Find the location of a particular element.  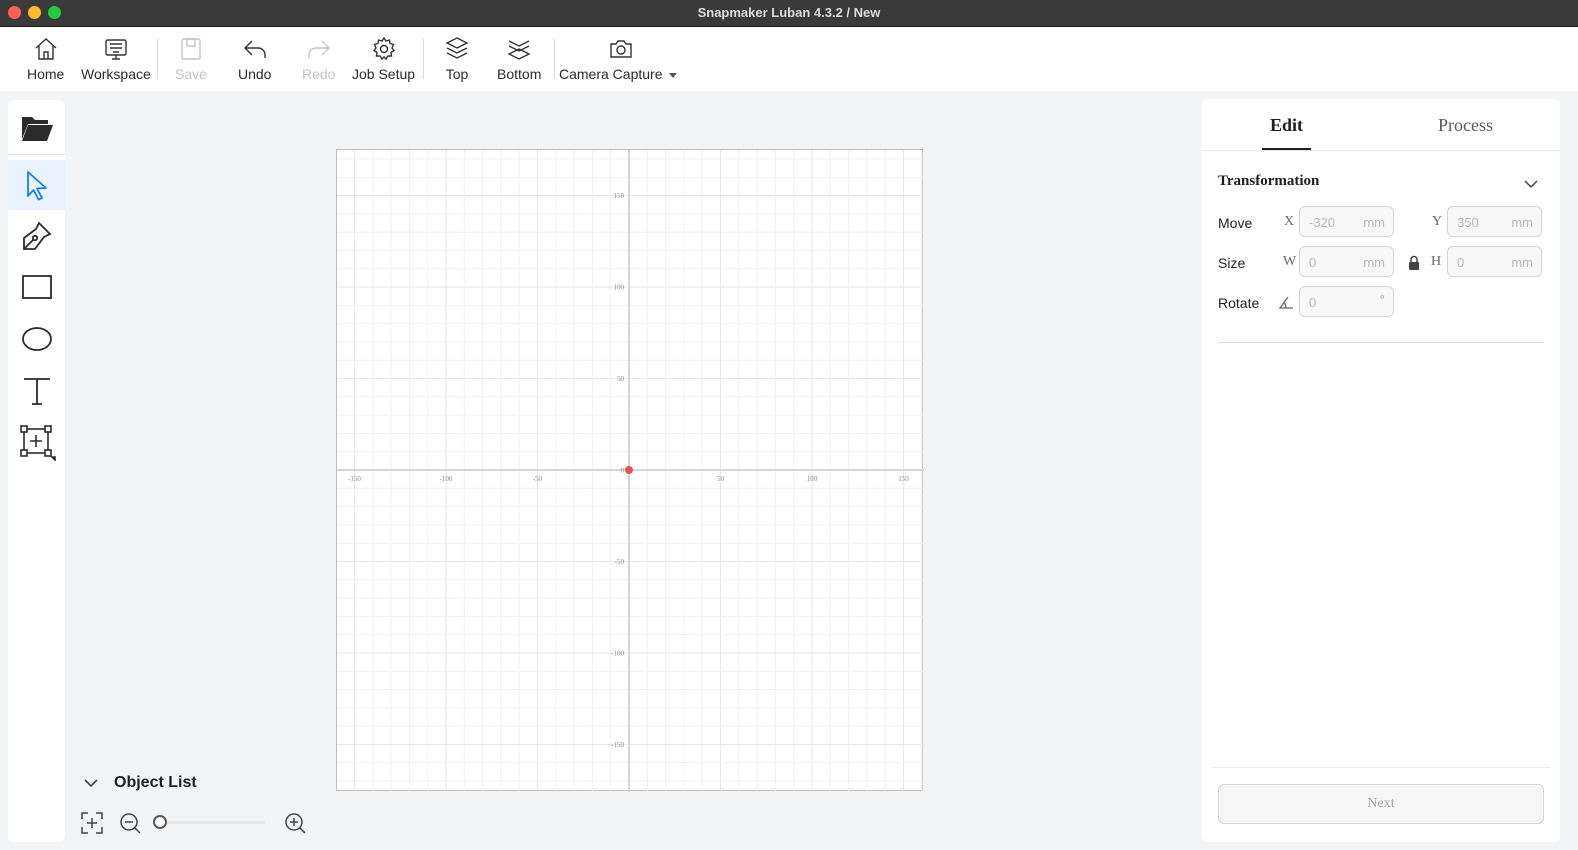

pen-icon is located at coordinates (37, 235).